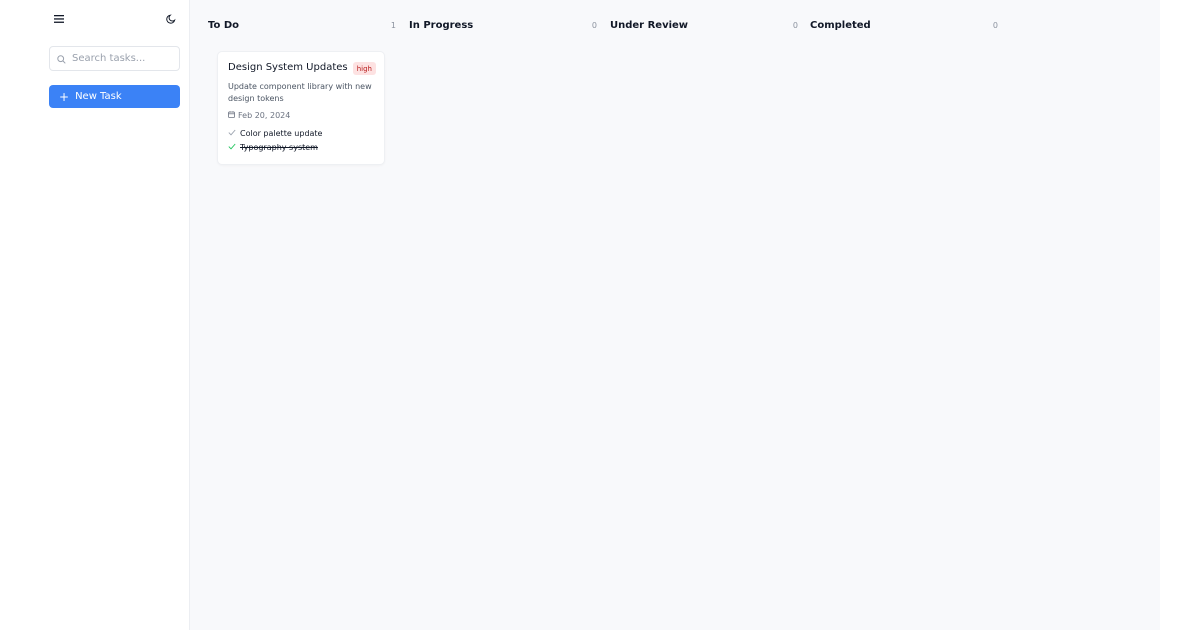  I want to click on column-title: In Progress, so click(441, 25).